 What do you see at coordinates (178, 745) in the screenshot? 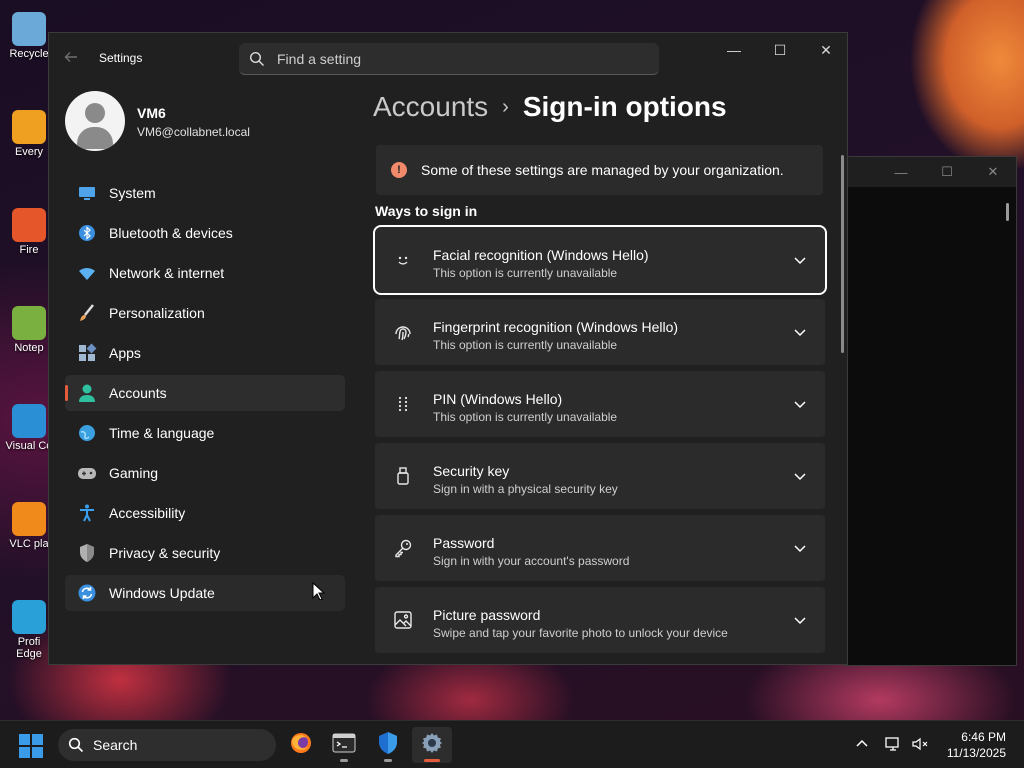
I see `taskbar-search-input` at bounding box center [178, 745].